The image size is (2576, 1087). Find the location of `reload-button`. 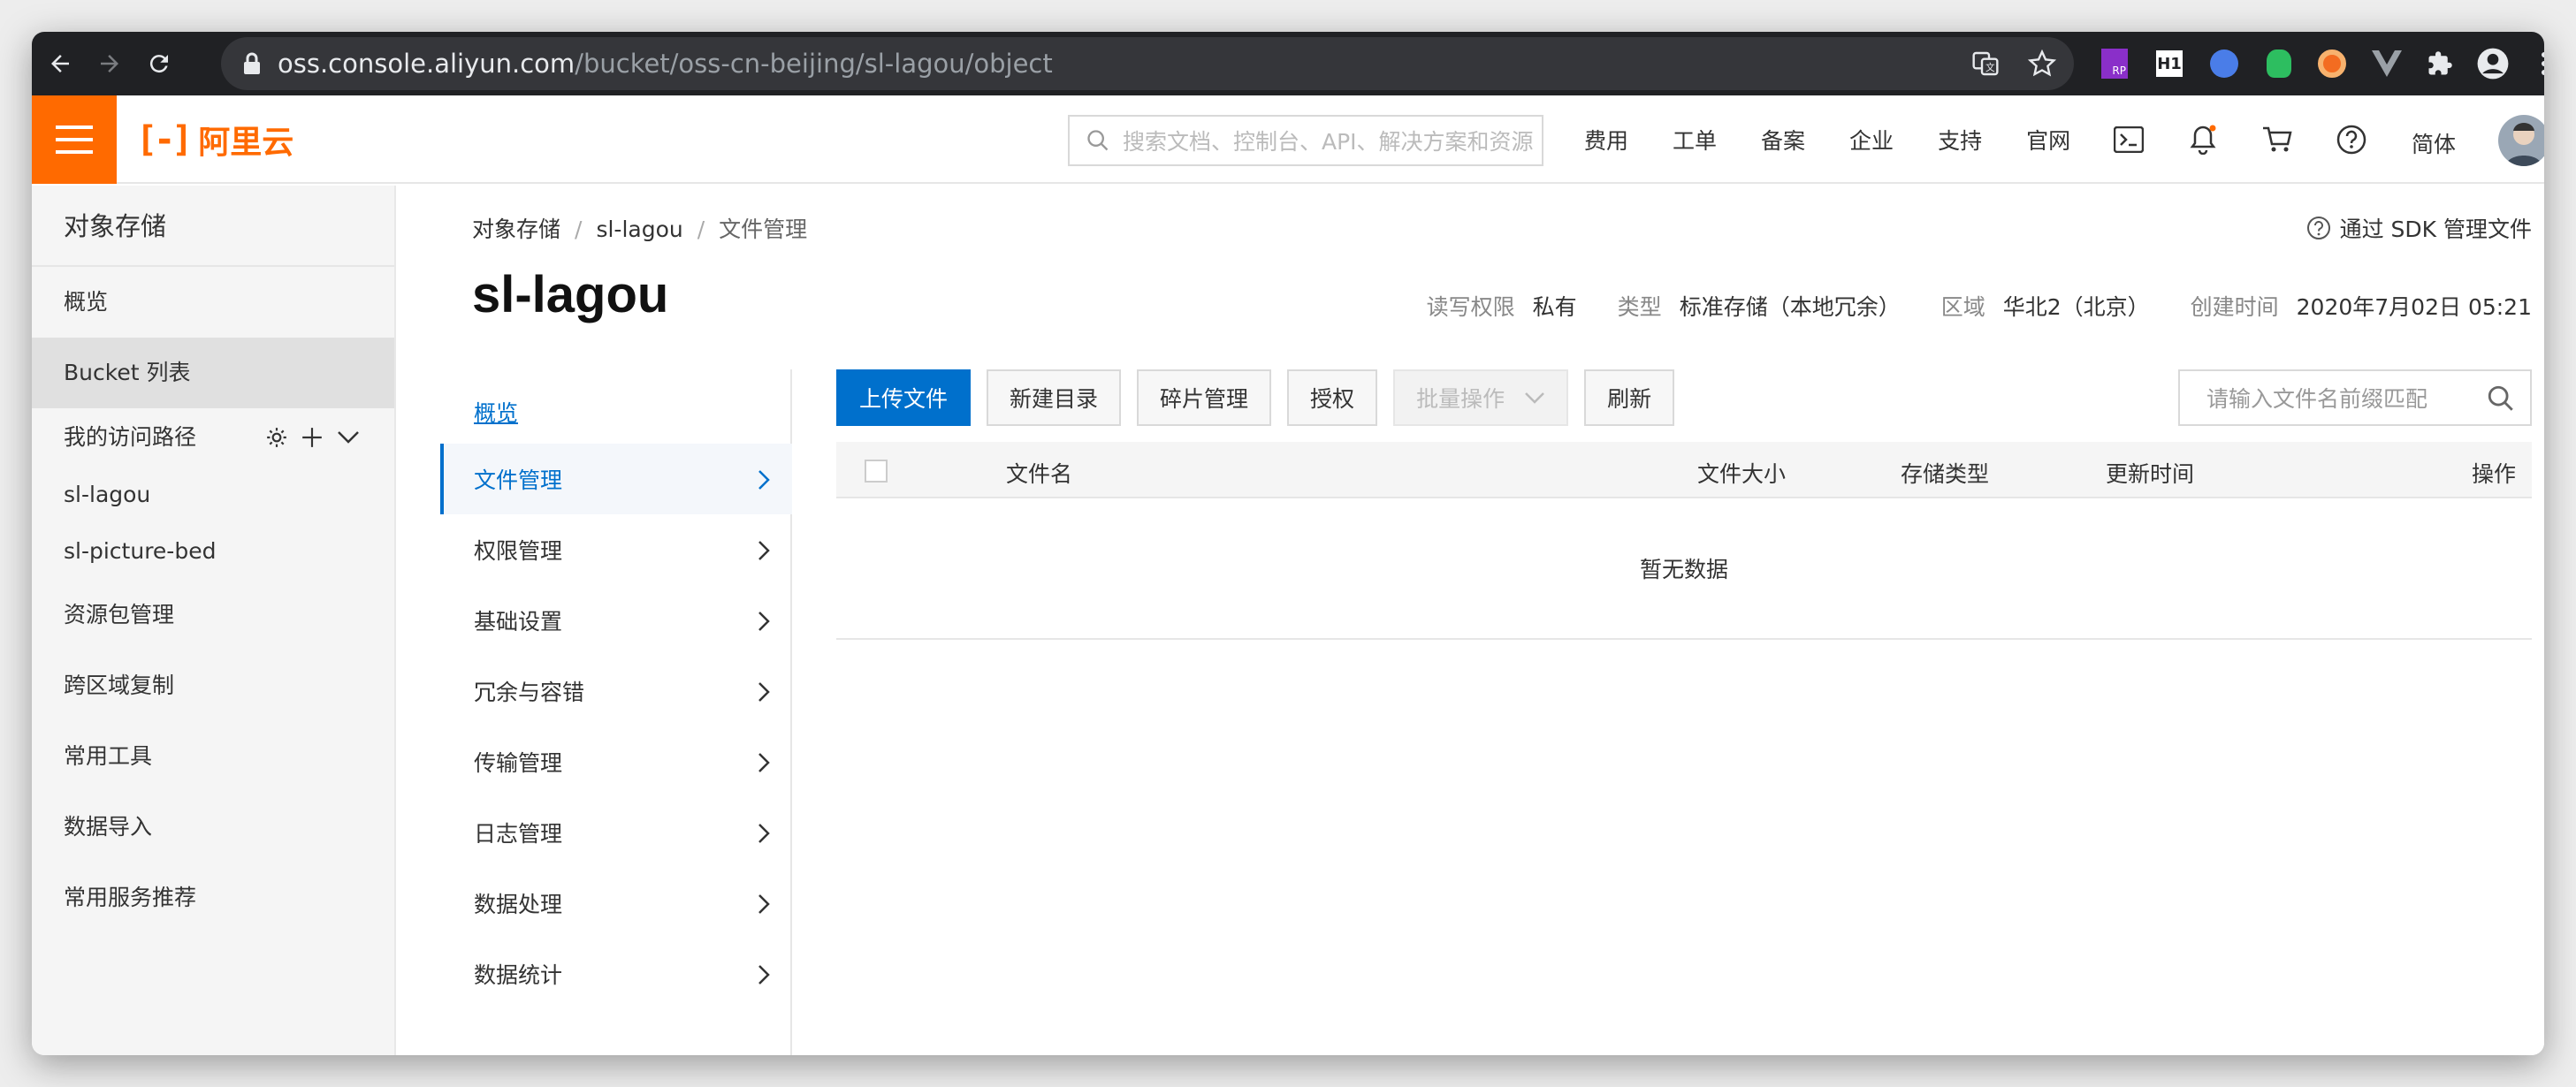

reload-button is located at coordinates (159, 63).